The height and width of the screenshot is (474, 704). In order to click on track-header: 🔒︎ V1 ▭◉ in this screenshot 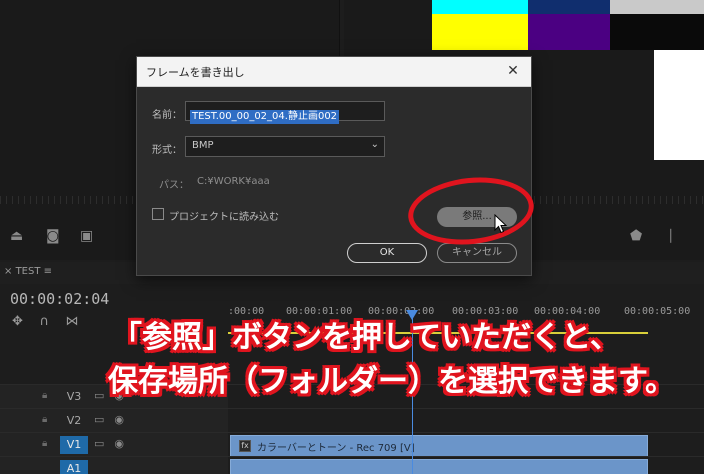, I will do `click(114, 445)`.